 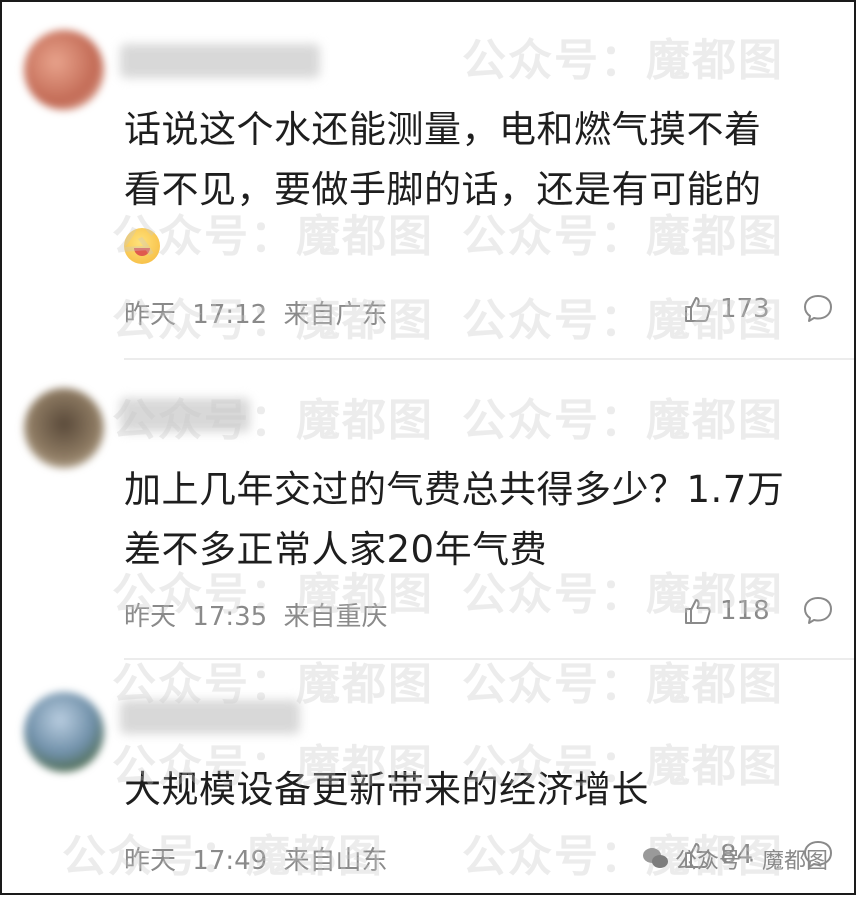 What do you see at coordinates (230, 315) in the screenshot?
I see `comment-time: 17:12` at bounding box center [230, 315].